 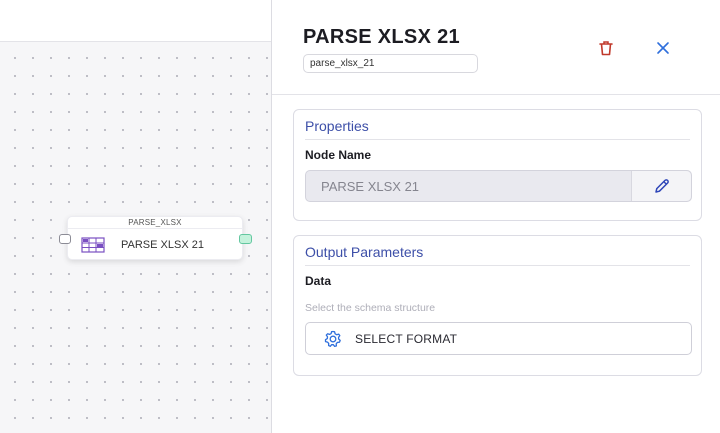 I want to click on spreadsheet-icon, so click(x=93, y=244).